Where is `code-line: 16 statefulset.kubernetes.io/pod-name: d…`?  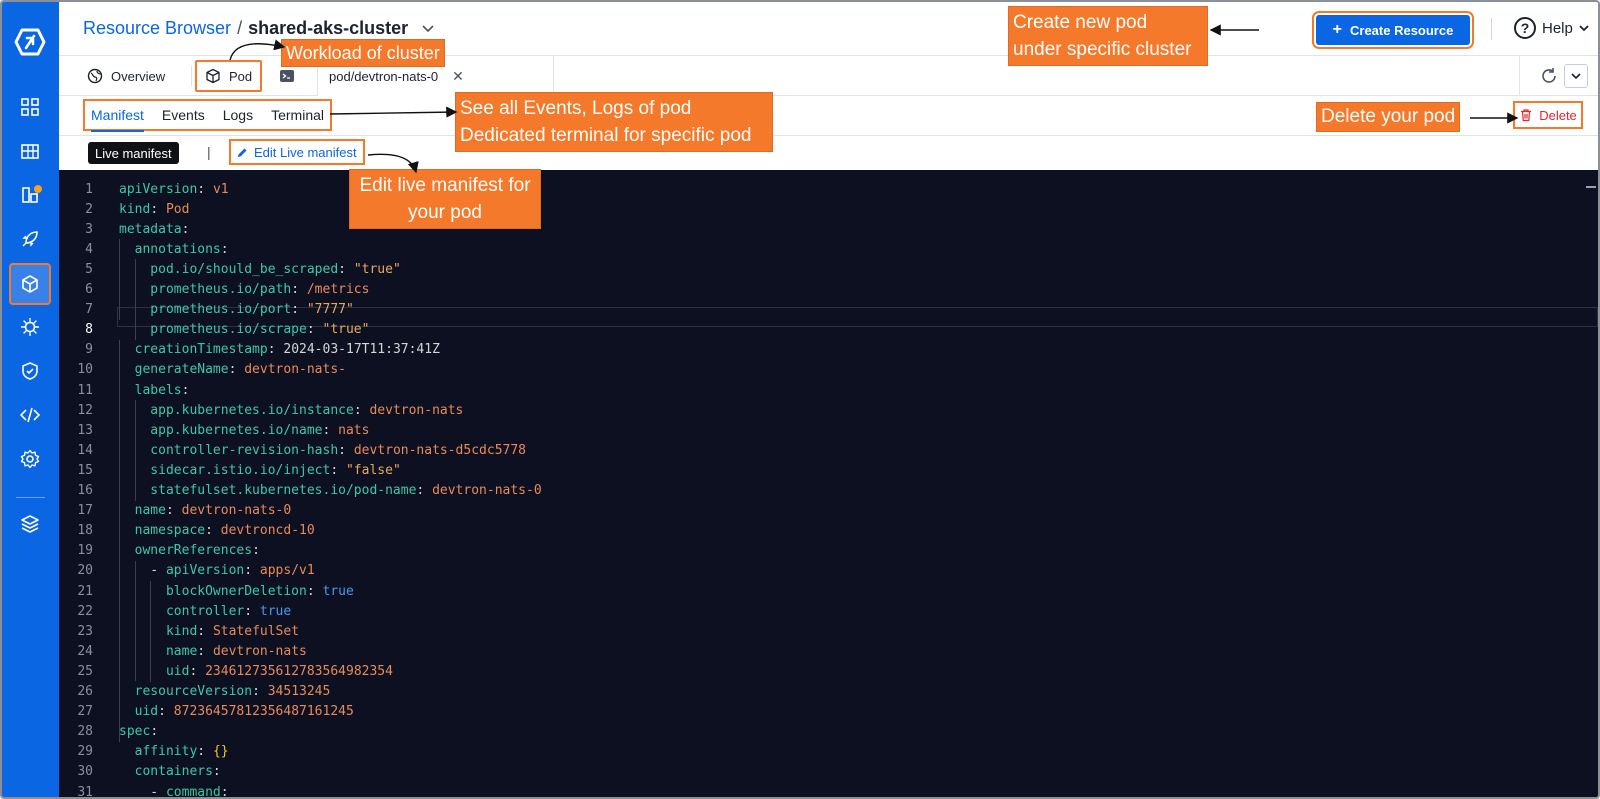 code-line: 16 statefulset.kubernetes.io/pod-name: d… is located at coordinates (828, 491).